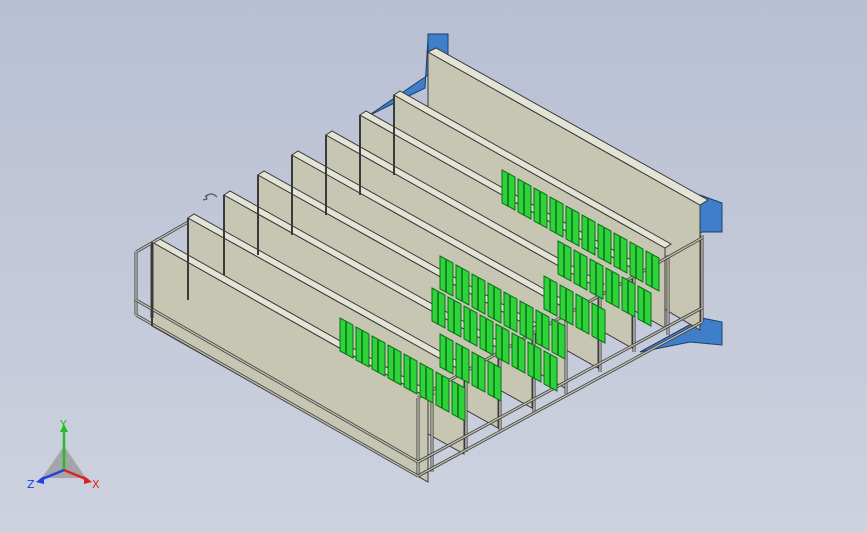 The width and height of the screenshot is (867, 533). Describe the element at coordinates (63, 424) in the screenshot. I see `y-axis-label: Y` at that location.